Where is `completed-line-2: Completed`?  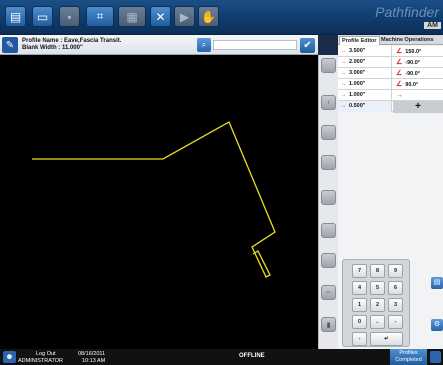
completed-line-2: Completed is located at coordinates (408, 360).